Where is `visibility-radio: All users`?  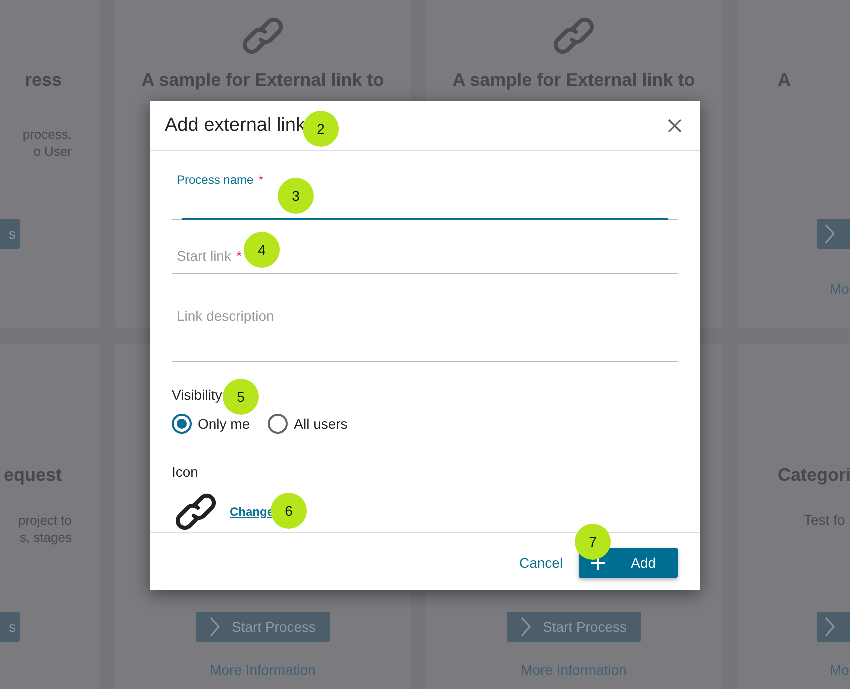 visibility-radio: All users is located at coordinates (308, 424).